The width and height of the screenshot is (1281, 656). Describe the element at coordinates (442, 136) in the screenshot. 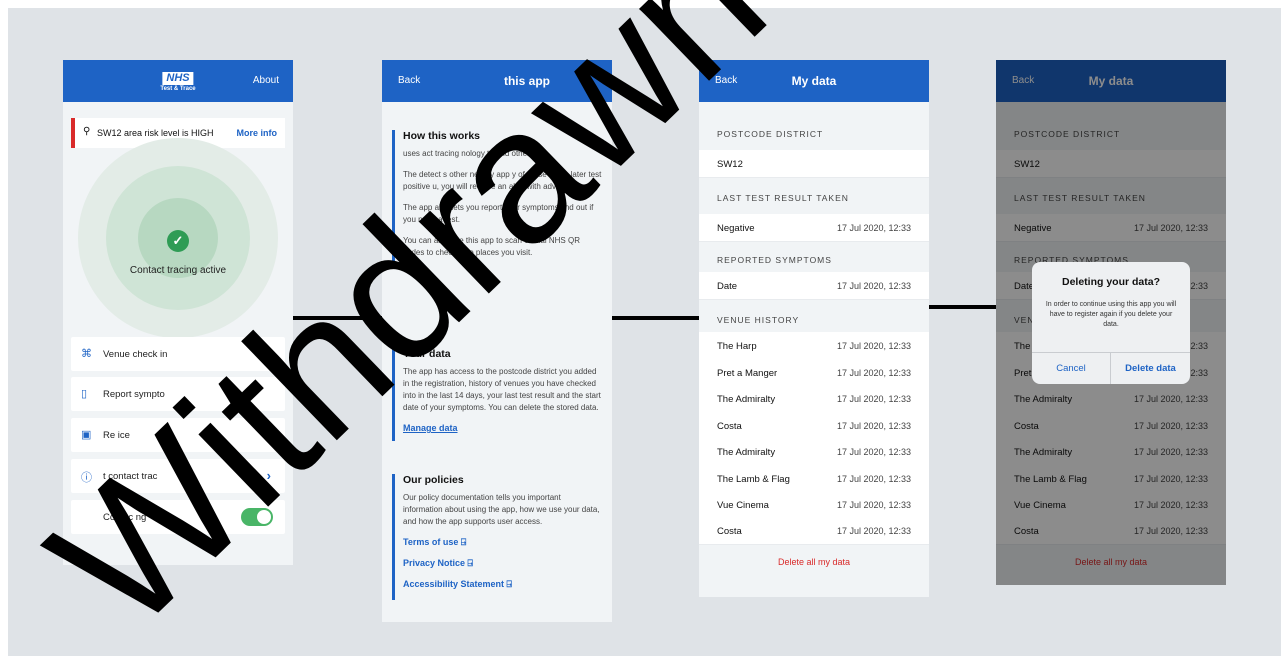

I see `section-title: How this works` at that location.